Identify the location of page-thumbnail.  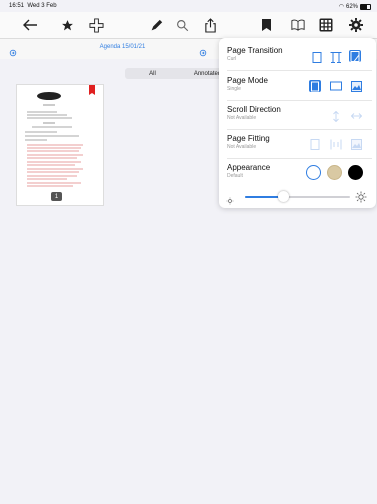
(60, 145).